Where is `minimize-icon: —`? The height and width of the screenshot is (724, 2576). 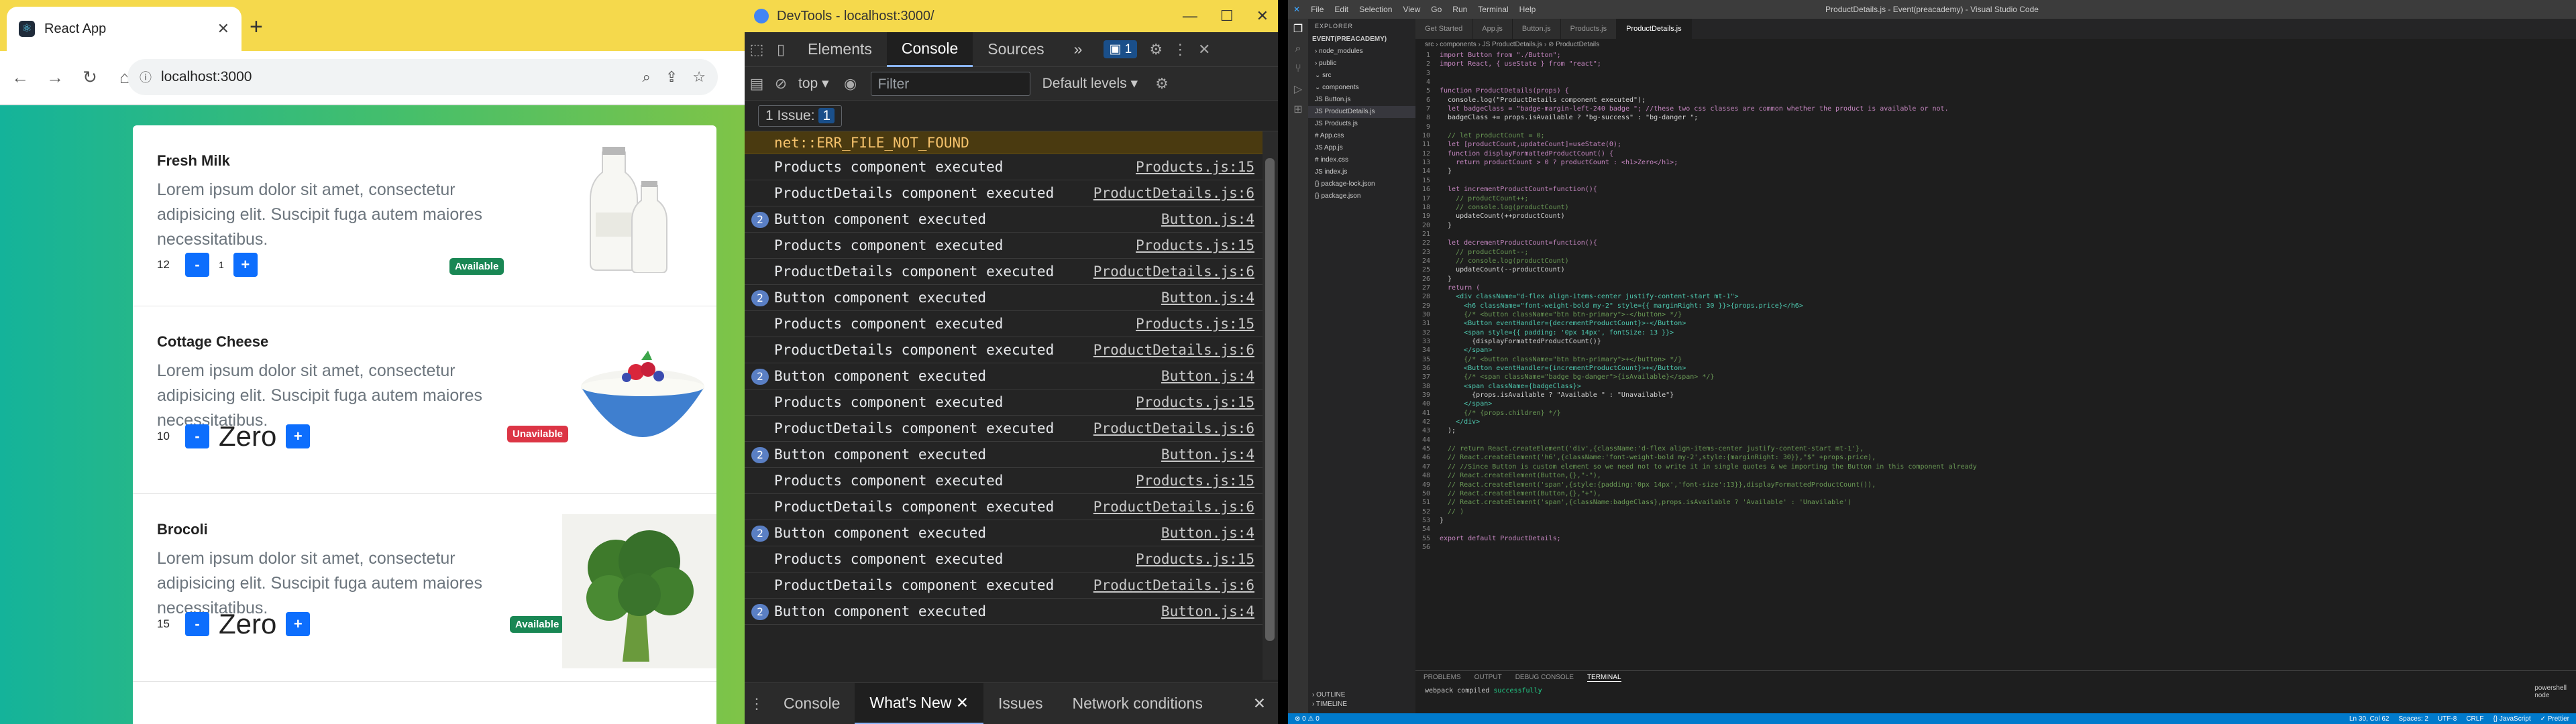
minimize-icon: — is located at coordinates (1190, 16).